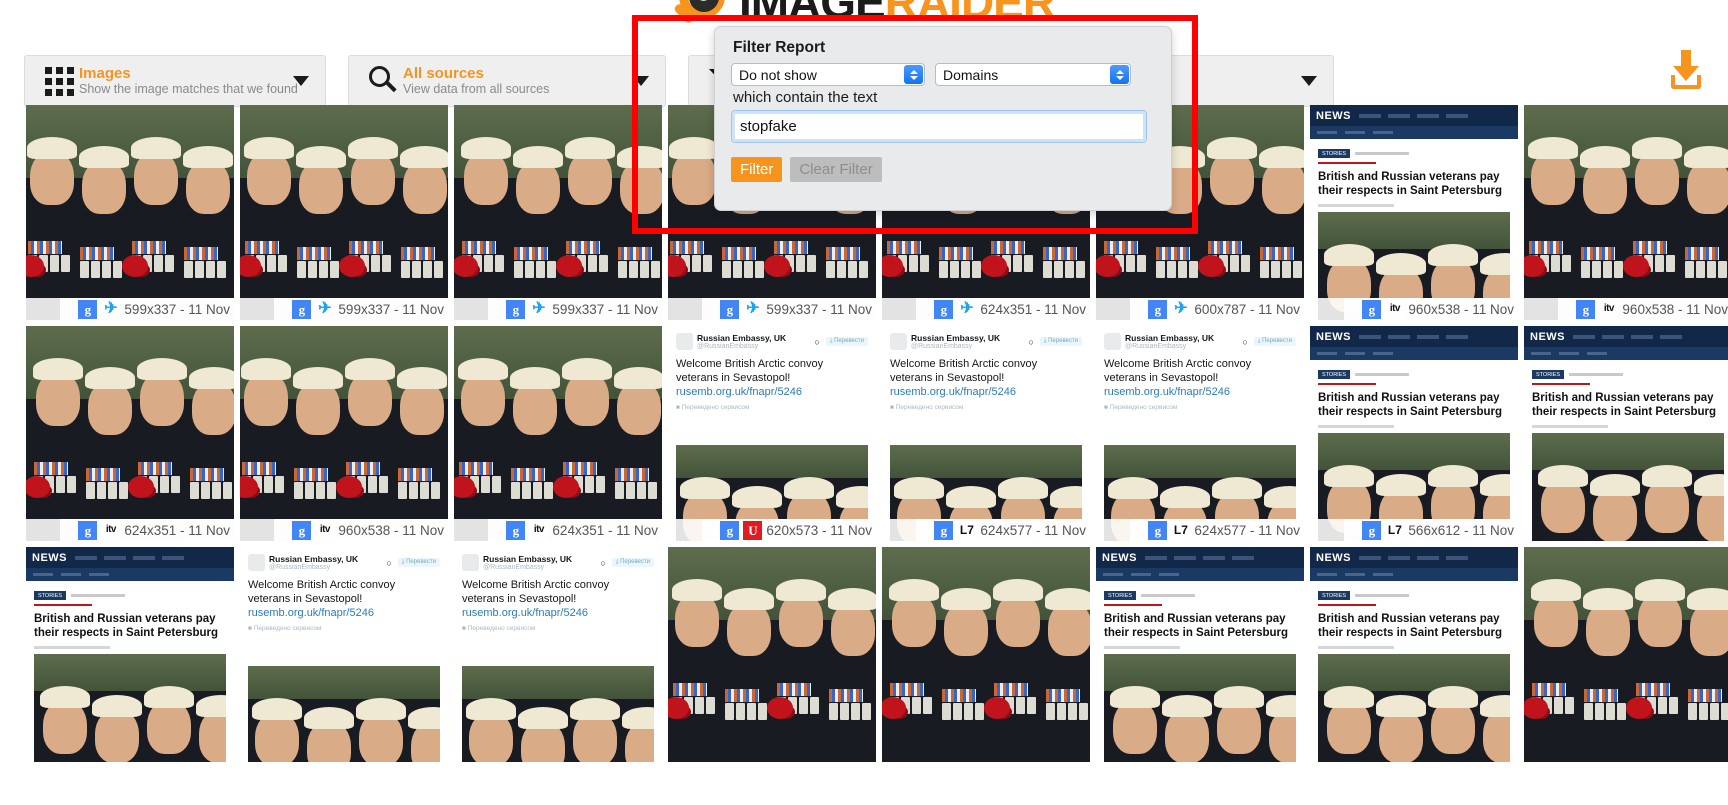 The width and height of the screenshot is (1728, 805). What do you see at coordinates (1200, 530) in the screenshot?
I see `result-caption: g L7 624x577 - 11 Nov` at bounding box center [1200, 530].